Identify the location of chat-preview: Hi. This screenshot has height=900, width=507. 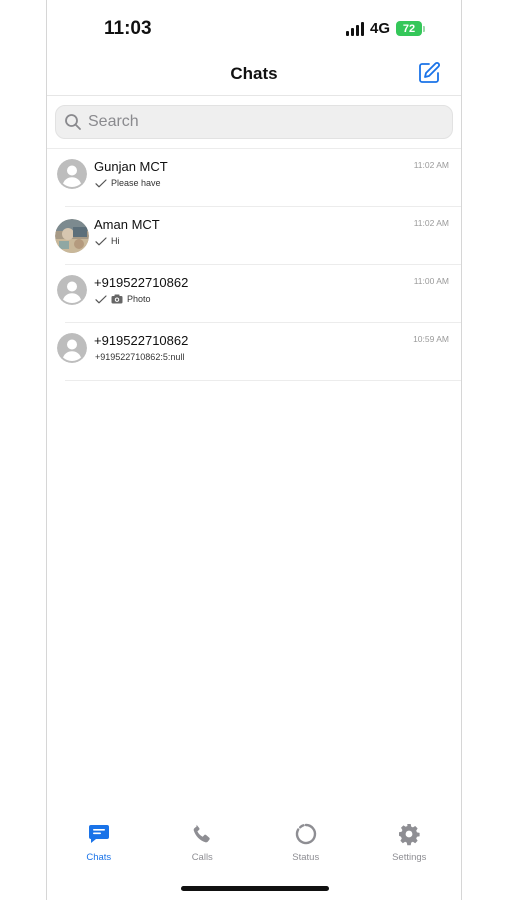
(107, 241).